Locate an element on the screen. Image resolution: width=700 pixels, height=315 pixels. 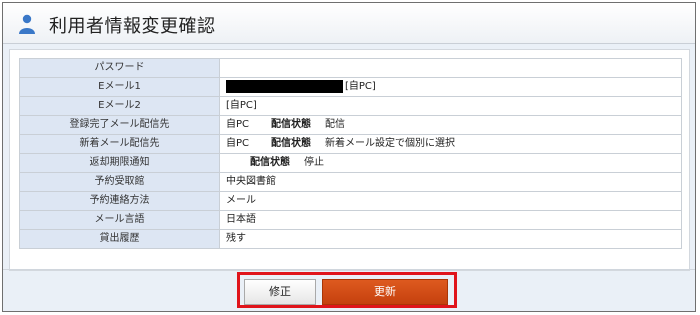
row-label: 新着メール配信先 is located at coordinates (119, 144).